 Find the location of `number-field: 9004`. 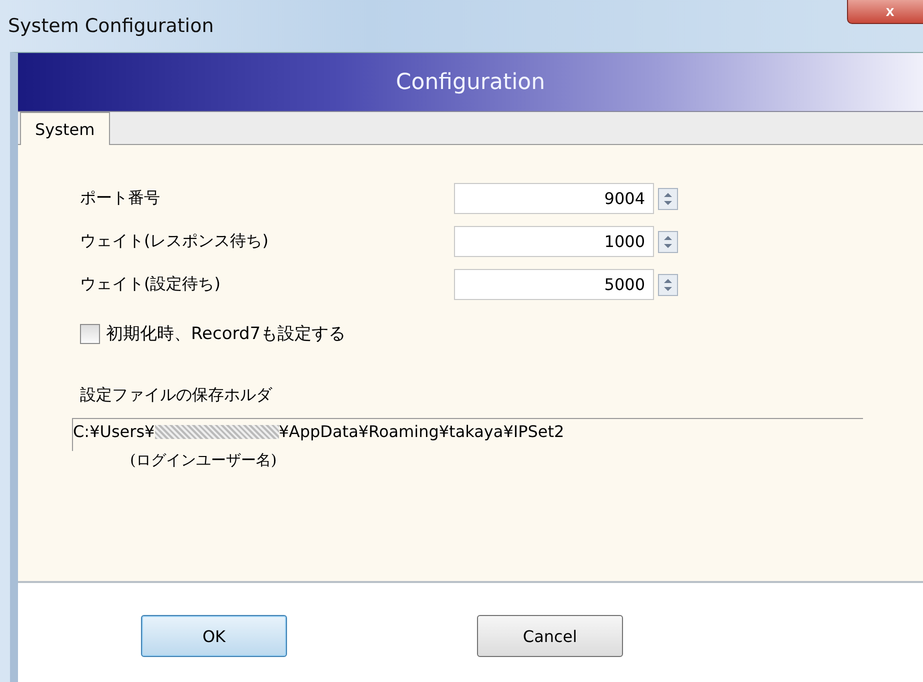

number-field: 9004 is located at coordinates (554, 198).